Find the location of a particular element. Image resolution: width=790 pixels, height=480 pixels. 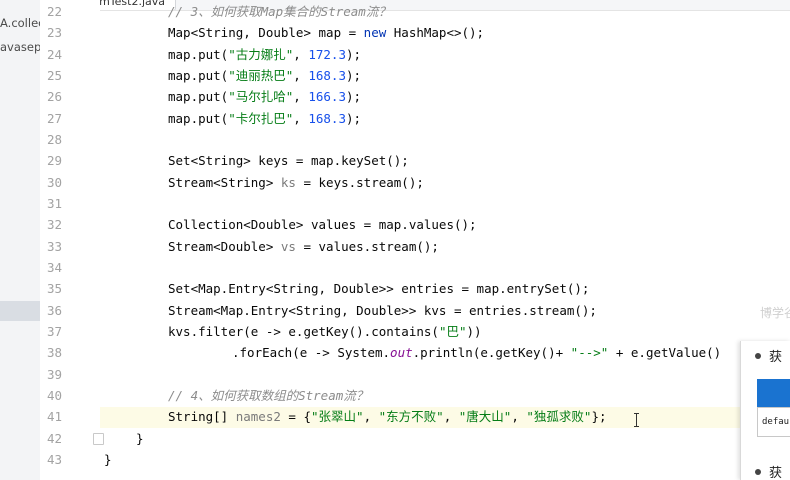

text-cursor-icon is located at coordinates (637, 420).